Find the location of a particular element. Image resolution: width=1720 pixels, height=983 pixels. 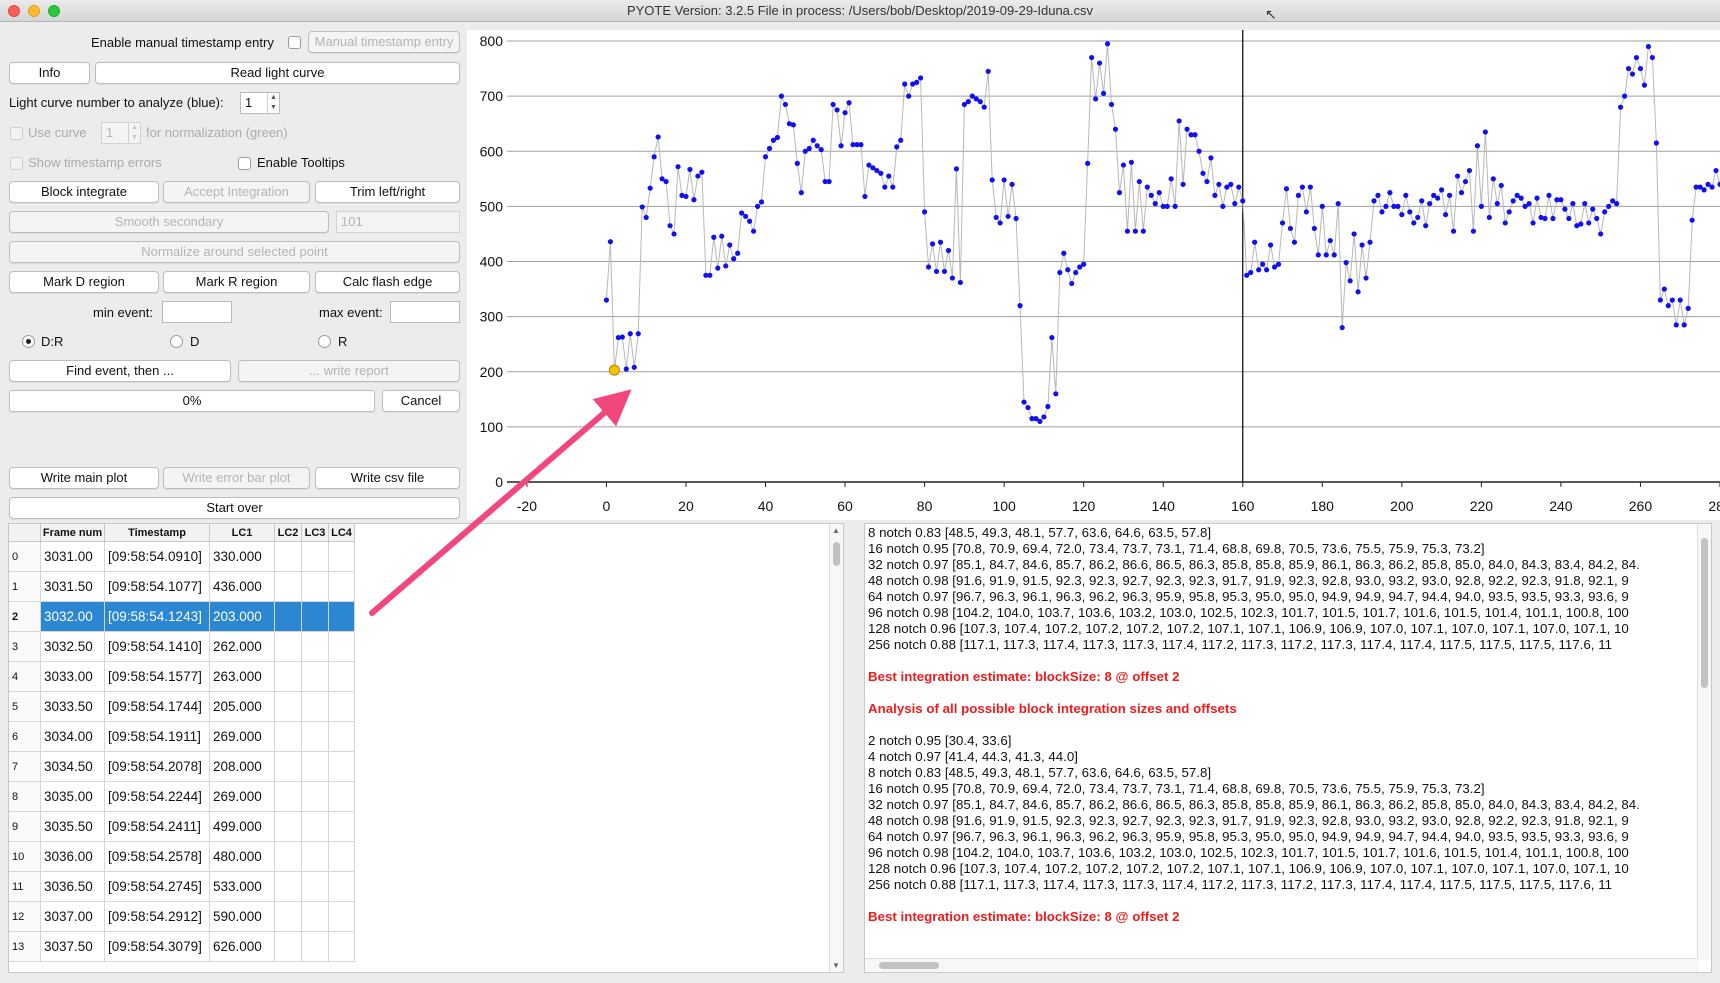

column-header: LC1 is located at coordinates (242, 533).